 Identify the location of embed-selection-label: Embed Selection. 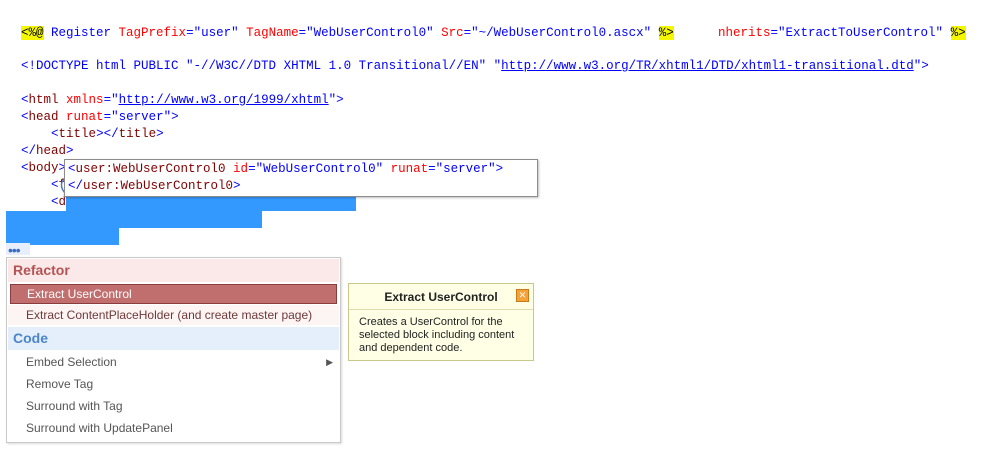
(71, 362).